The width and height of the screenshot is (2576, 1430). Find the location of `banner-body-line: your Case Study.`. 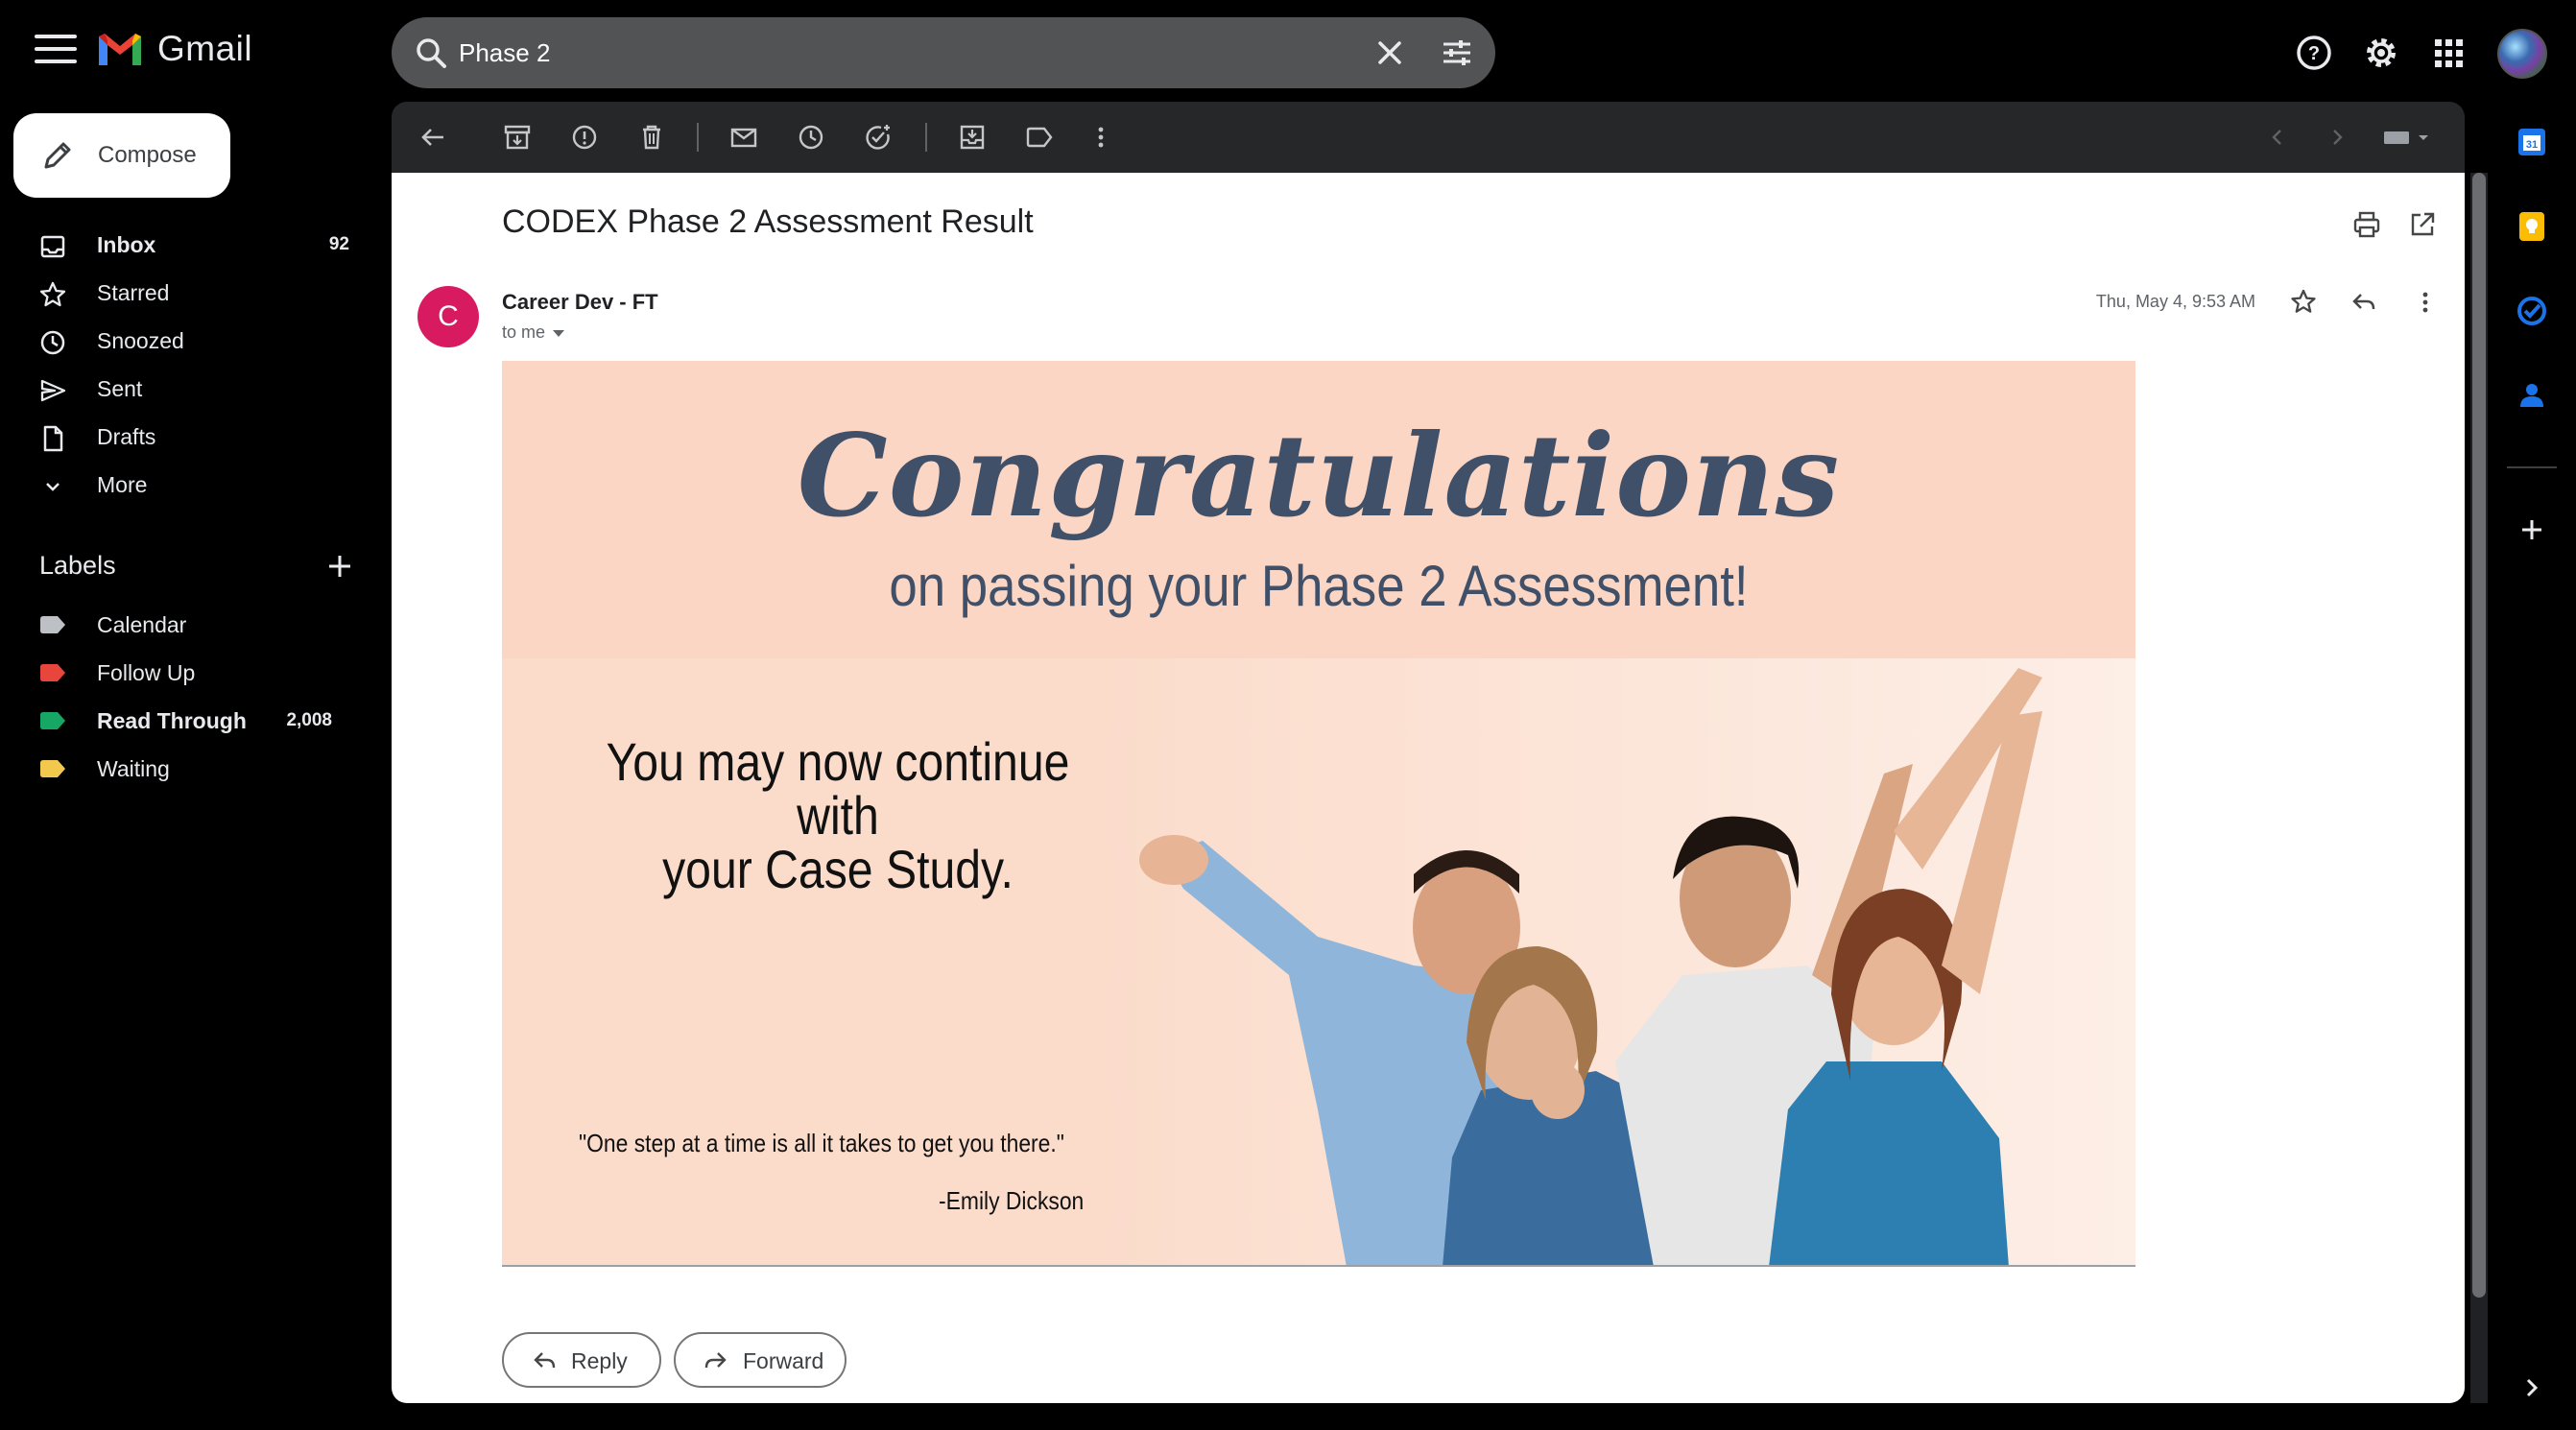

banner-body-line: your Case Study. is located at coordinates (838, 869).